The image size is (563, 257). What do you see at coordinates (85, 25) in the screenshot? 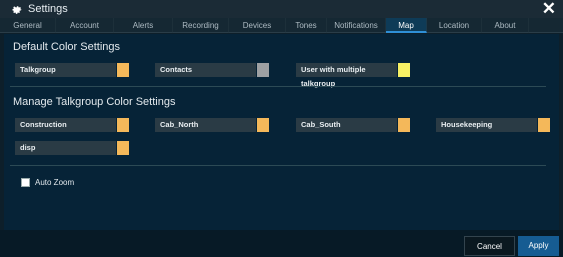
I see `tab-account: Account` at bounding box center [85, 25].